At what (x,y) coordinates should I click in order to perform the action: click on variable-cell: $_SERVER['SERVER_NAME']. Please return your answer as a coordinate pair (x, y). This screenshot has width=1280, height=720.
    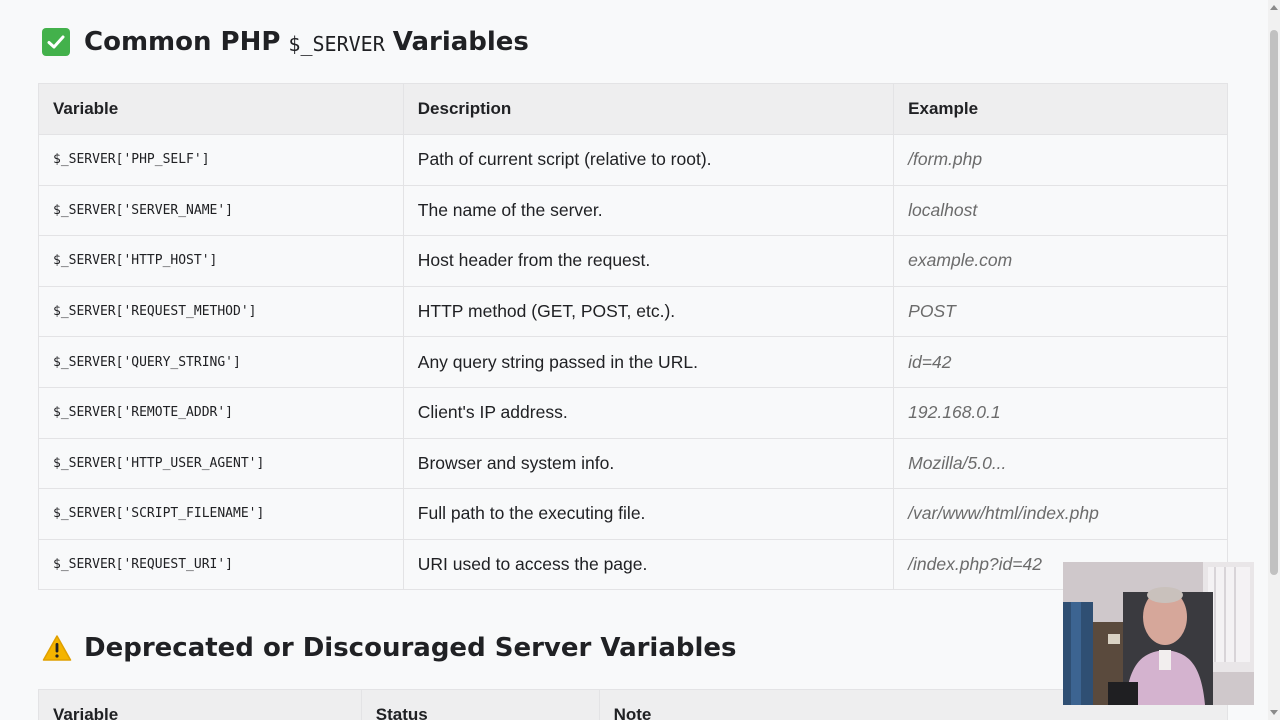
    Looking at the image, I should click on (221, 211).